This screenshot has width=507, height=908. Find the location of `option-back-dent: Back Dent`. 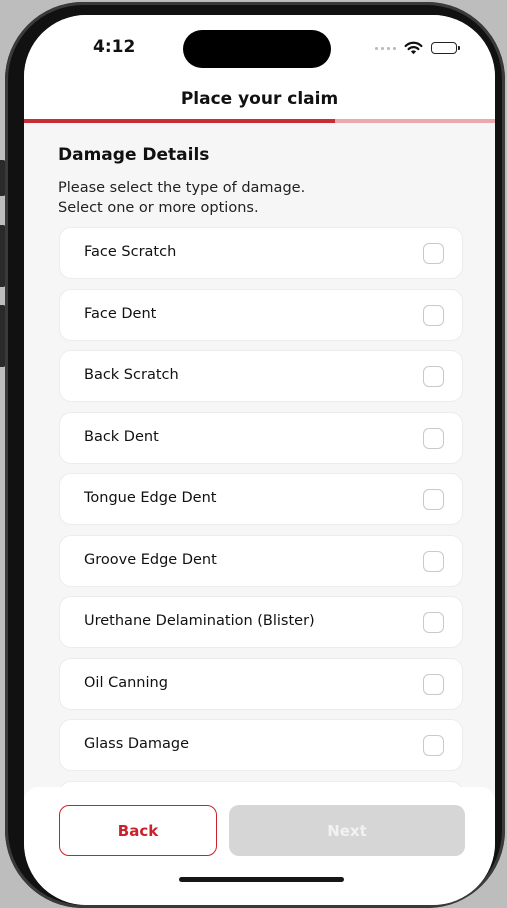

option-back-dent: Back Dent is located at coordinates (261, 437).